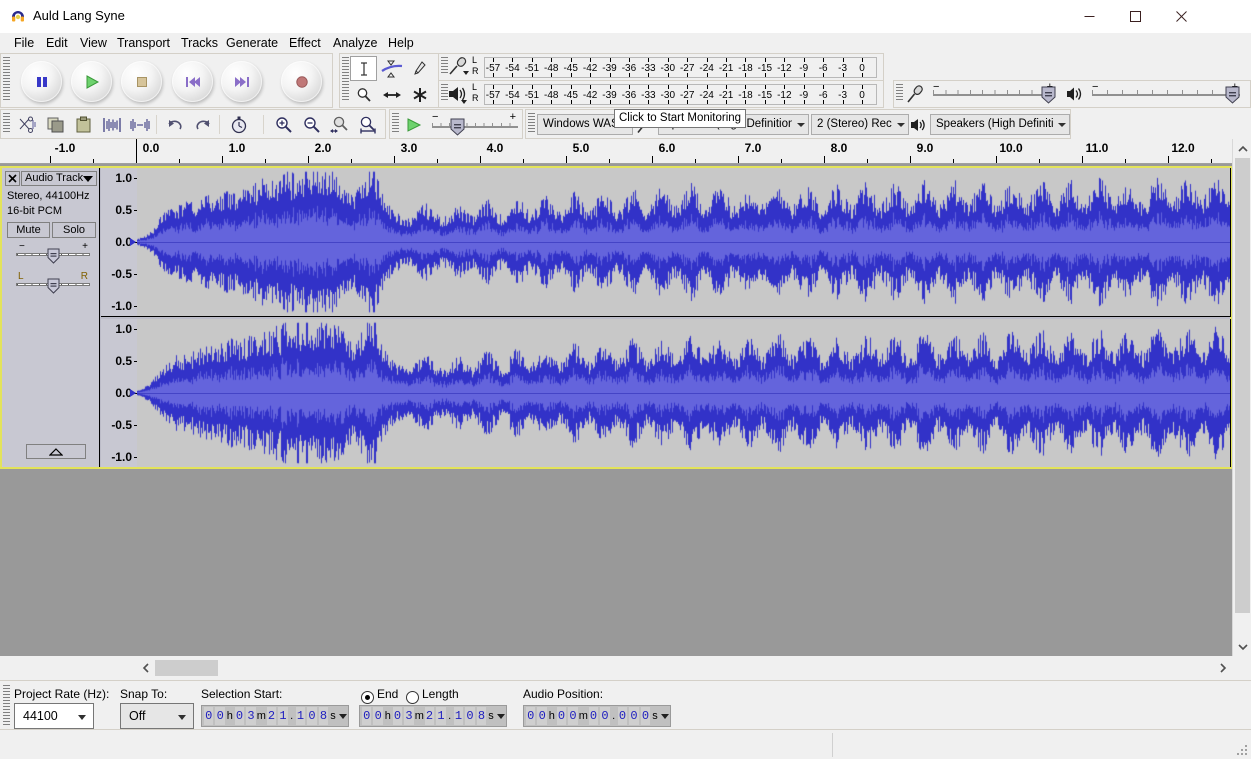 The width and height of the screenshot is (1251, 759). What do you see at coordinates (363, 94) in the screenshot?
I see `zoom-tool` at bounding box center [363, 94].